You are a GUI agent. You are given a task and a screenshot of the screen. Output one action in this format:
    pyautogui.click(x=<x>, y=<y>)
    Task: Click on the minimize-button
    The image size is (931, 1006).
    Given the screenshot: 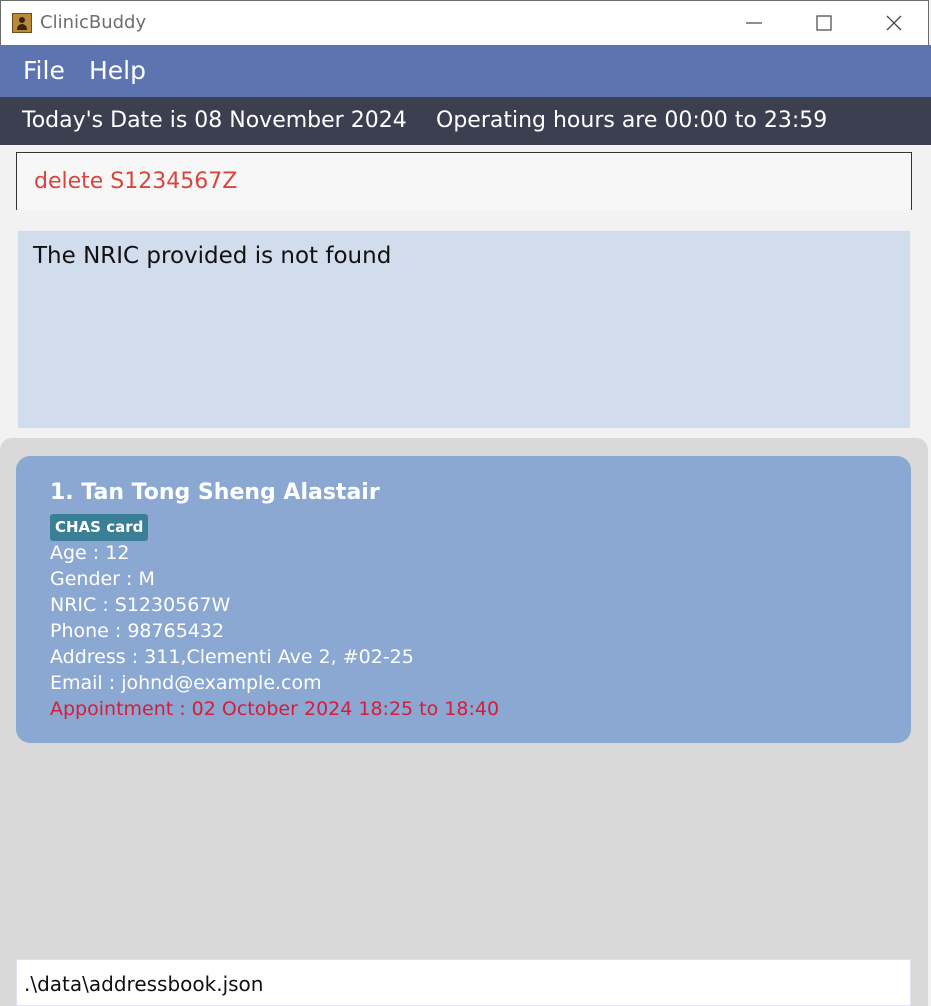 What is the action you would take?
    pyautogui.click(x=754, y=23)
    